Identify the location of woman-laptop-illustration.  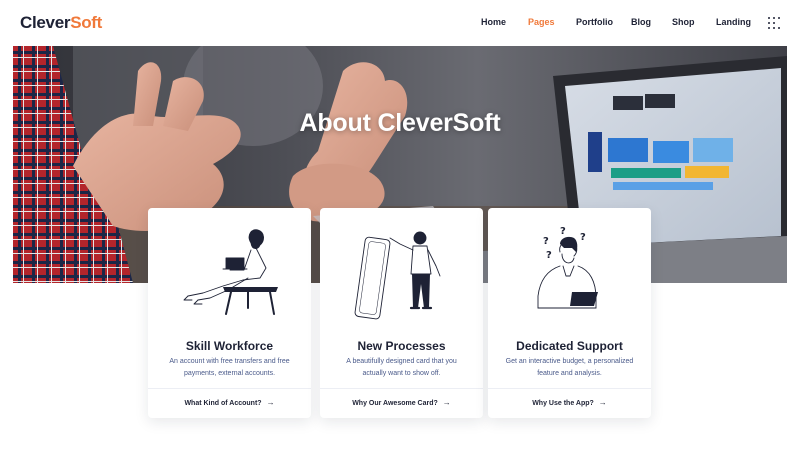
(230, 272).